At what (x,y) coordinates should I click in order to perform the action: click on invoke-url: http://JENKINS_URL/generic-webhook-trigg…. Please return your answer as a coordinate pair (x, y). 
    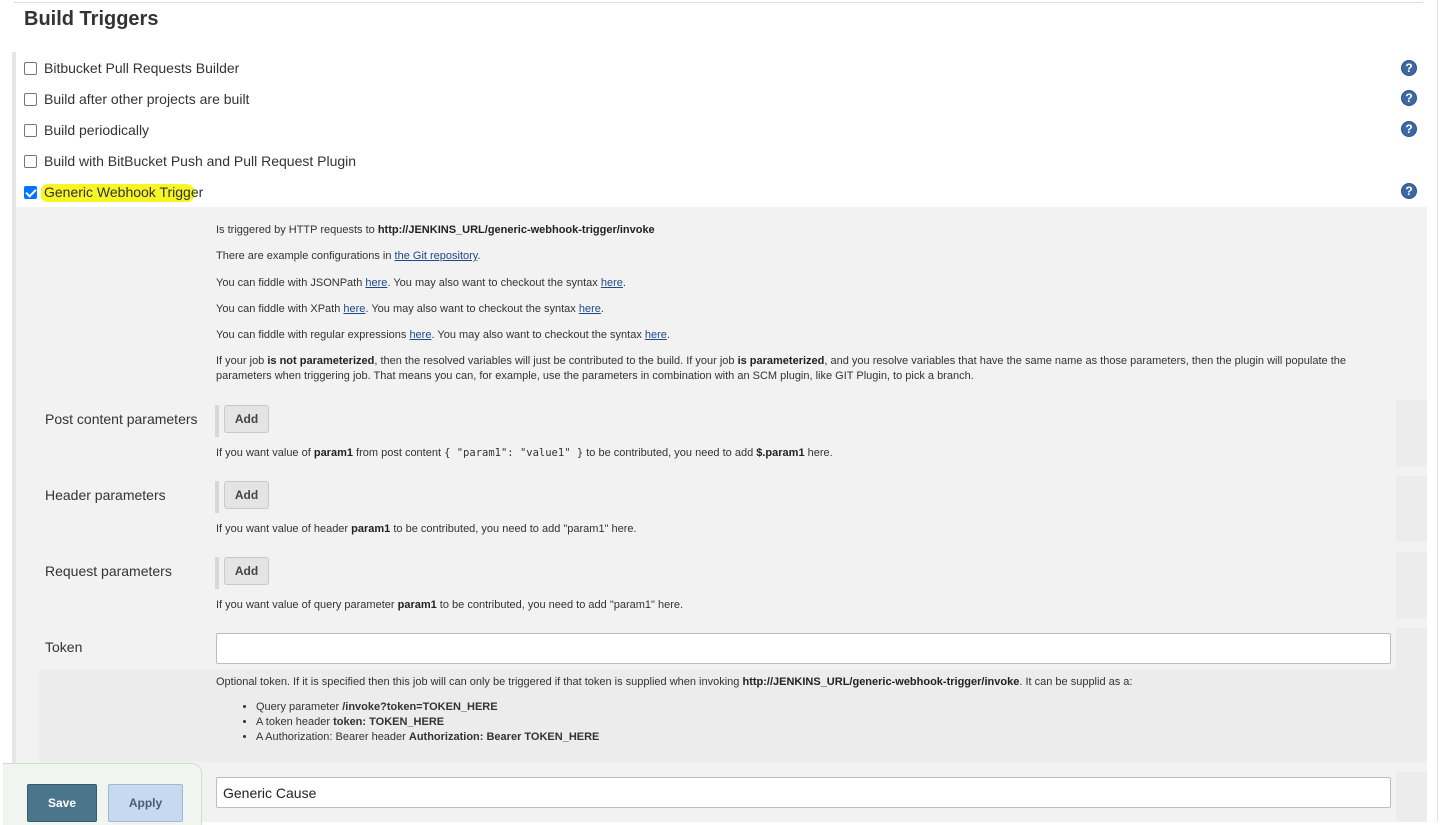
    Looking at the image, I should click on (516, 230).